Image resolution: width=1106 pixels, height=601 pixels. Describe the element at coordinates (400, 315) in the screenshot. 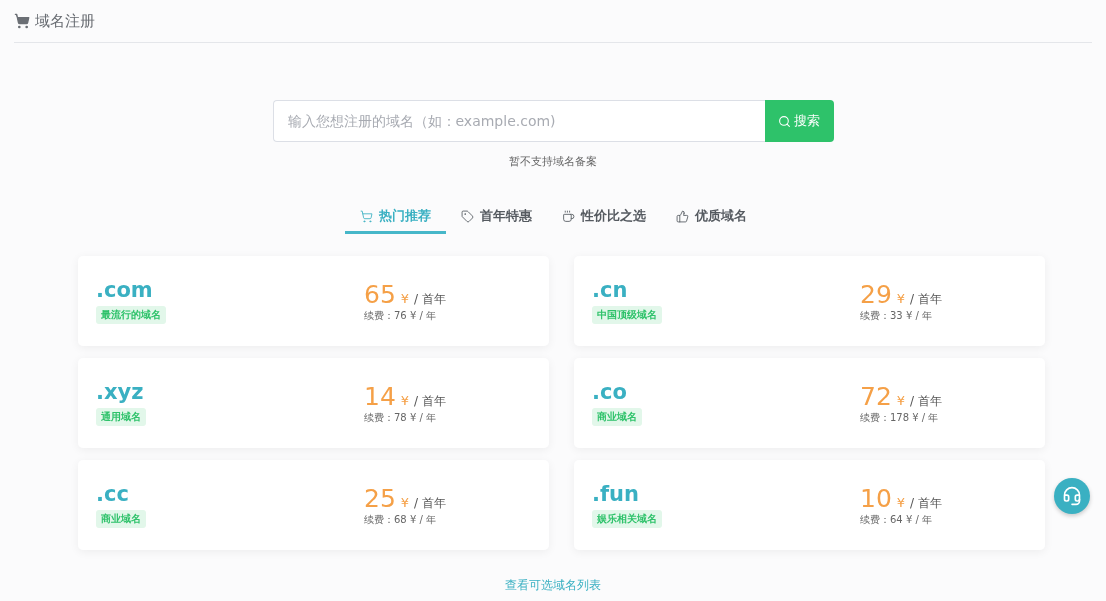

I see `renewal-price: 续费：76 ¥ / 年` at that location.